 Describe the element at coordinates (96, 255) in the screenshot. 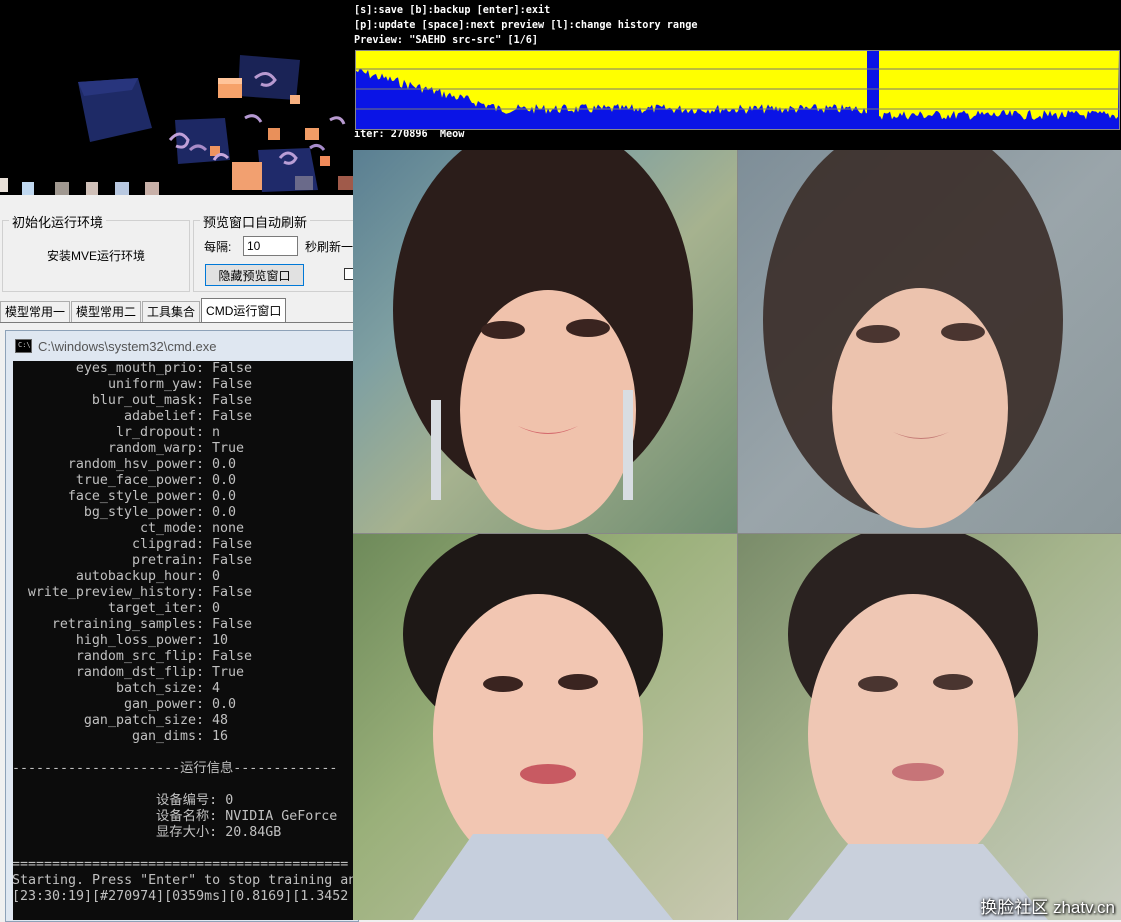

I see `install-env-button: 安装MVE运行环境` at that location.